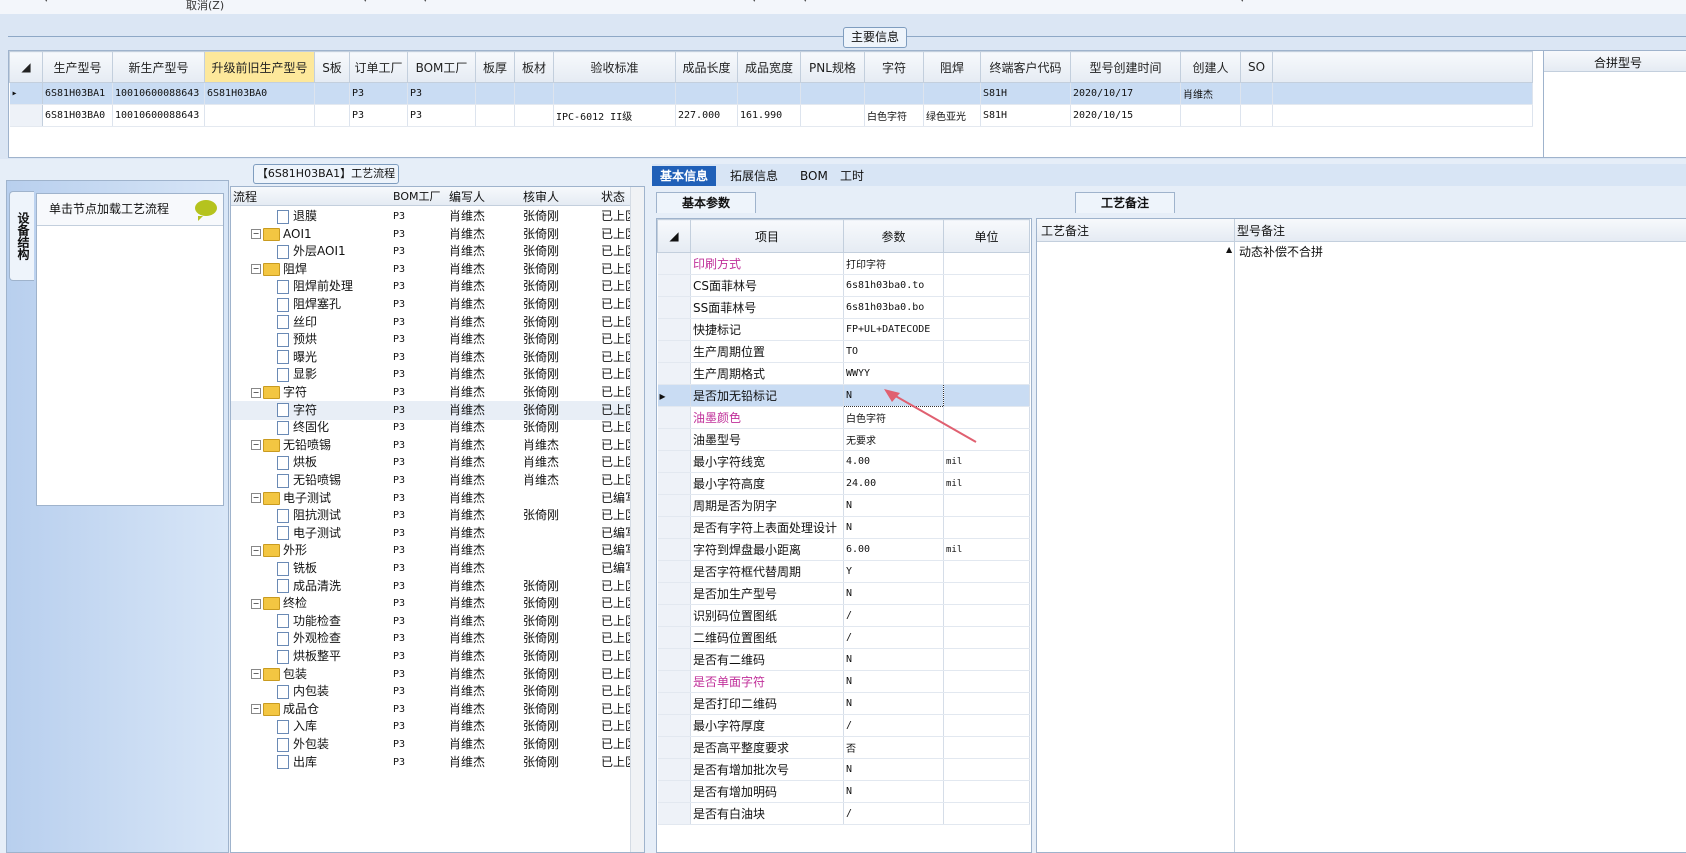 Image resolution: width=1686 pixels, height=853 pixels. Describe the element at coordinates (434, 216) in the screenshot. I see `tree-node: 退膜 P3 肖维杰 张倚刚 已上区` at that location.